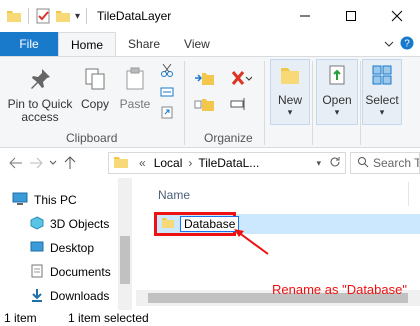  I want to click on open-properties-icon, so click(337, 76).